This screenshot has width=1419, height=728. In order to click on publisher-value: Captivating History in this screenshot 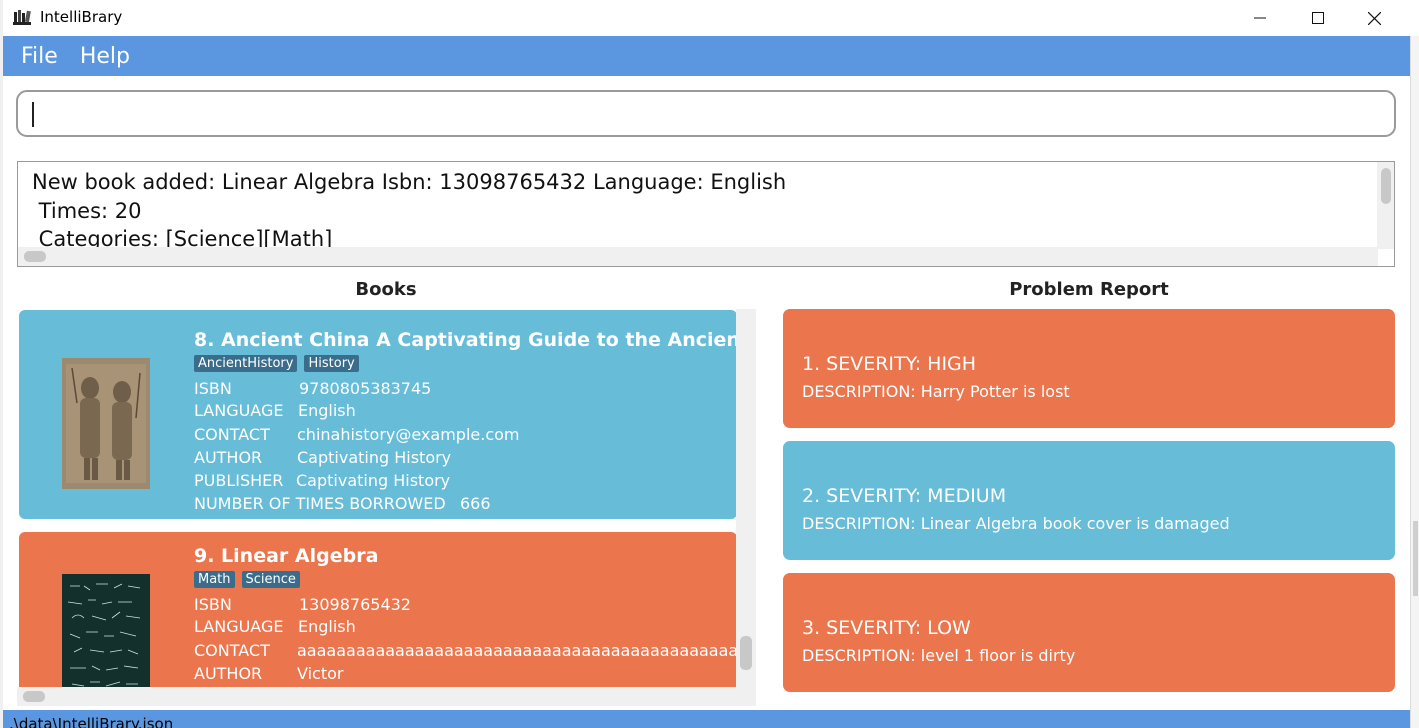, I will do `click(373, 480)`.